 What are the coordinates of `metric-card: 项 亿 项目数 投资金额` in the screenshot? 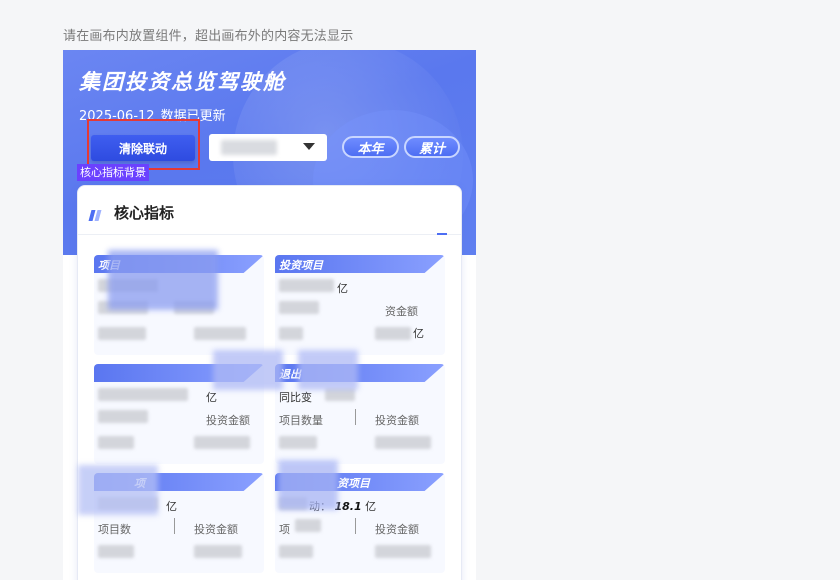 It's located at (179, 523).